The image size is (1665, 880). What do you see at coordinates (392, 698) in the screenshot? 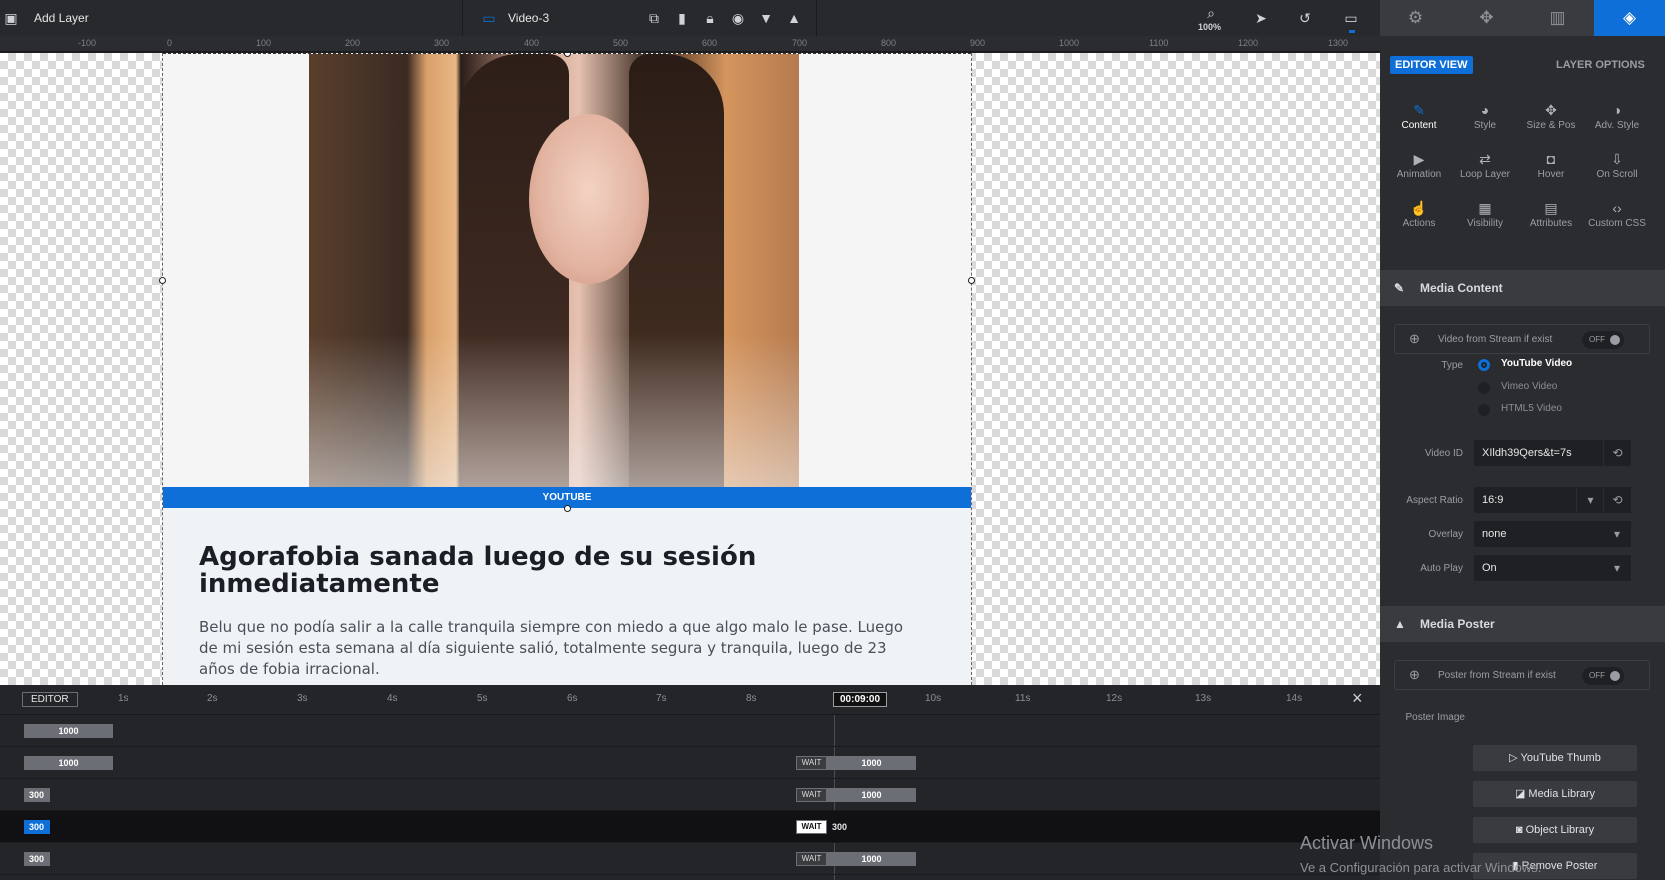
I see `timeline-second: 4s` at bounding box center [392, 698].